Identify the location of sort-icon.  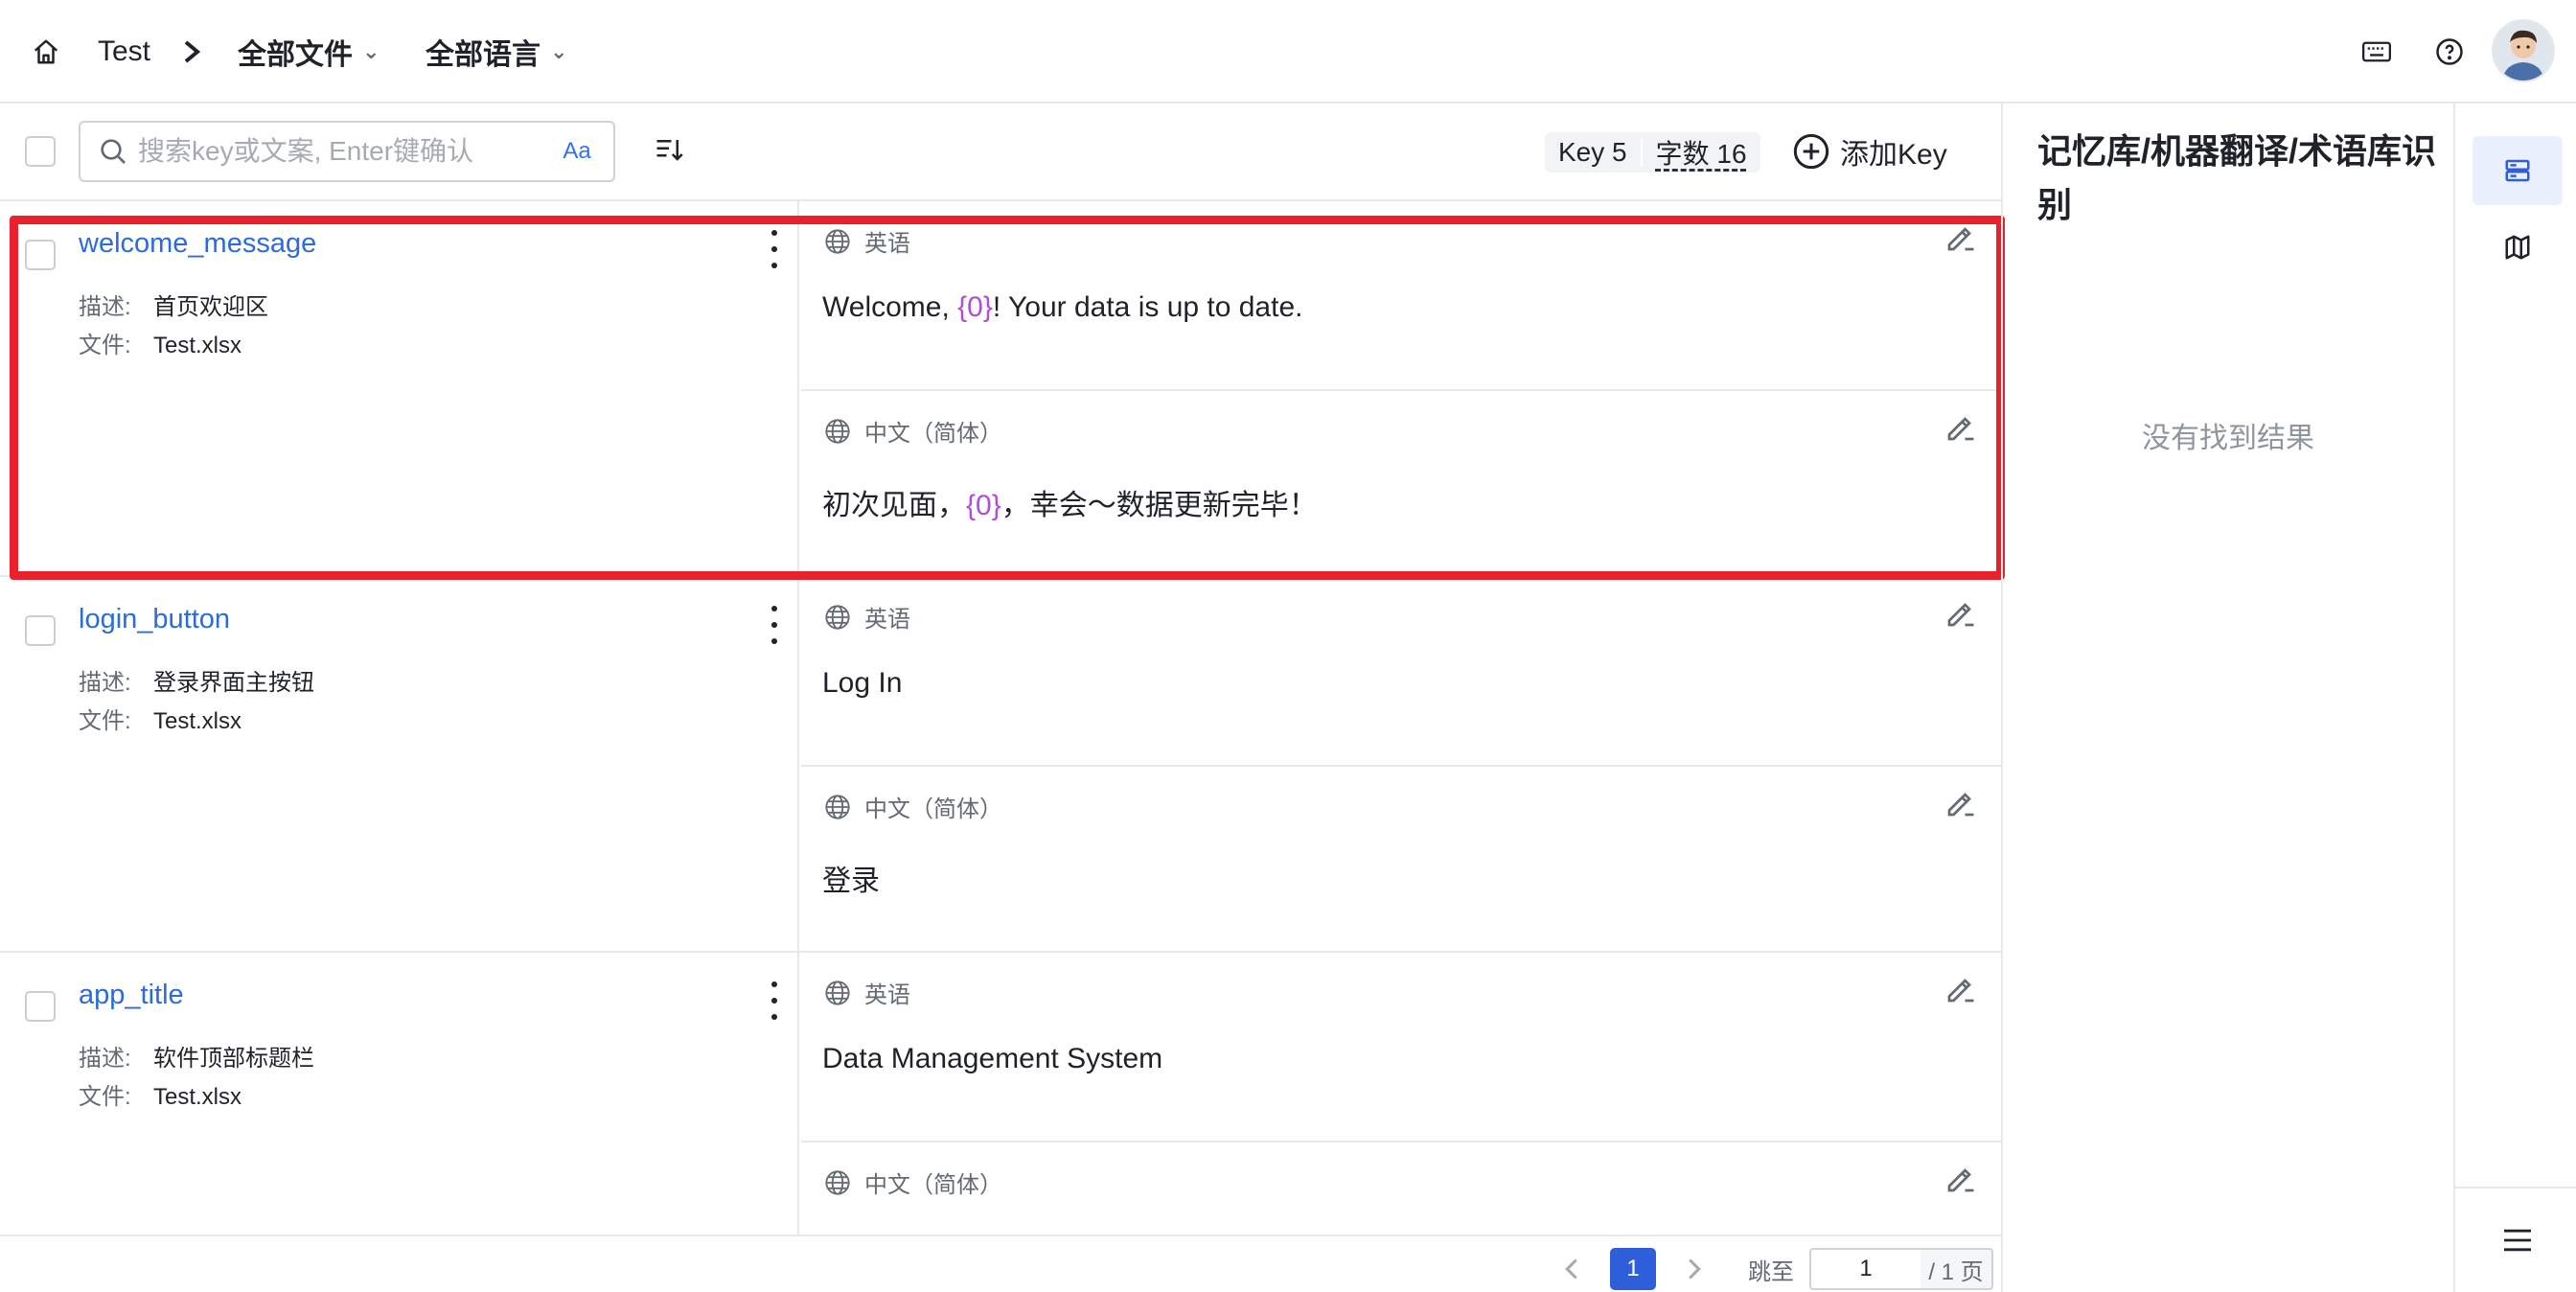
(669, 150).